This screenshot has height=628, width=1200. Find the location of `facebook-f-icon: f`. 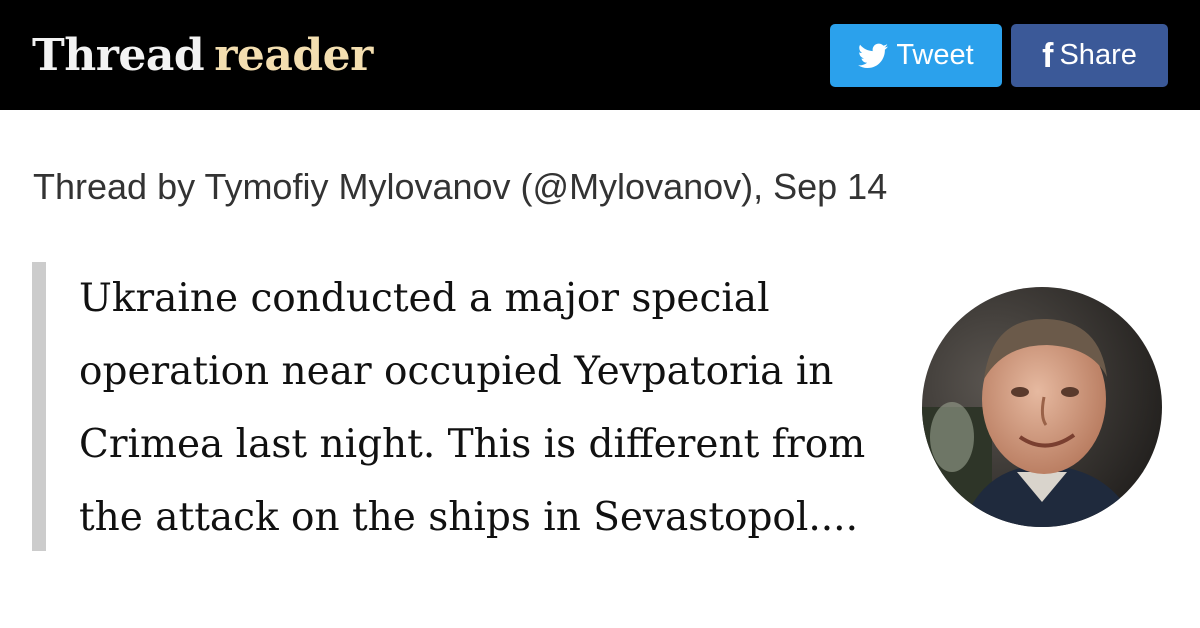

facebook-f-icon: f is located at coordinates (1048, 55).